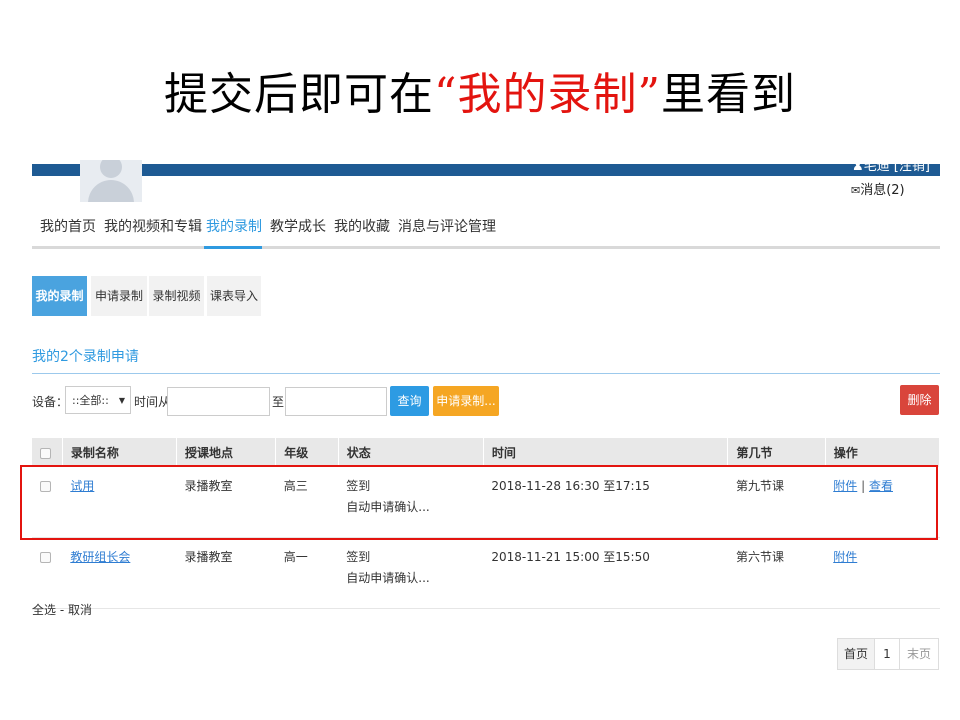  What do you see at coordinates (897, 166) in the screenshot?
I see `user-name-logout: 毛迪 [注销]` at bounding box center [897, 166].